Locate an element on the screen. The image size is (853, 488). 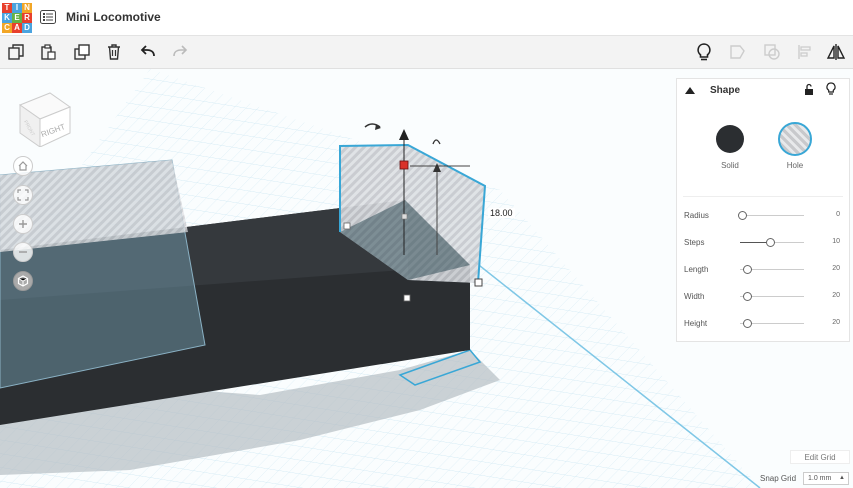
param-width: Width 20 is located at coordinates (764, 297).